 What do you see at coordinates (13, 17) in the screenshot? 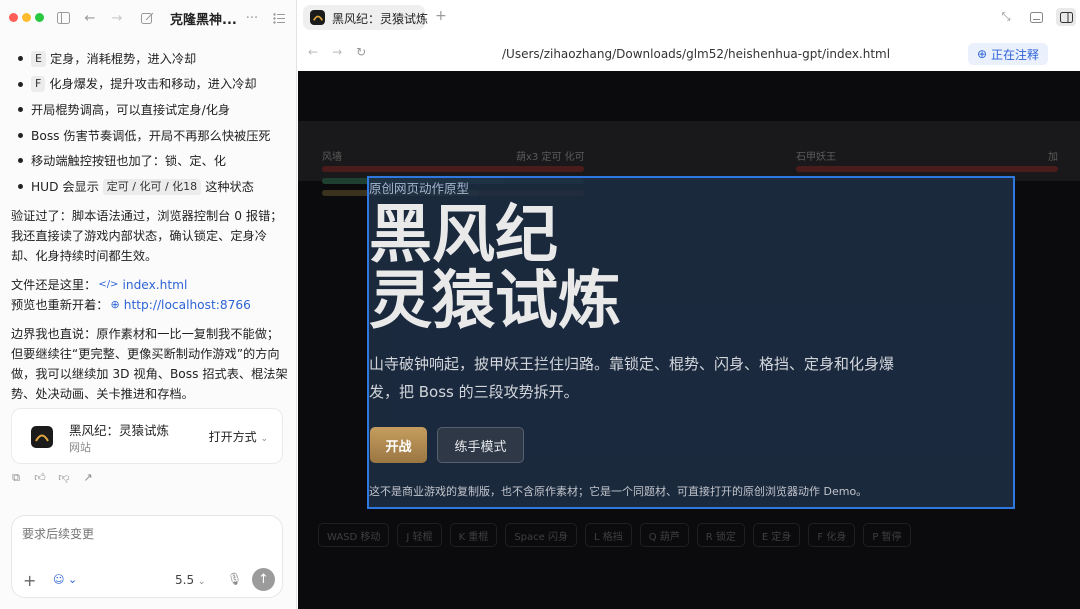
I see `close-window-button` at bounding box center [13, 17].